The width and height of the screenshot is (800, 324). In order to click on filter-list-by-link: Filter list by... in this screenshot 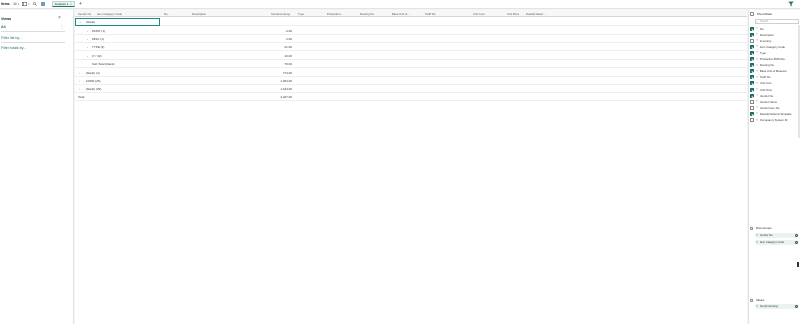, I will do `click(11, 38)`.